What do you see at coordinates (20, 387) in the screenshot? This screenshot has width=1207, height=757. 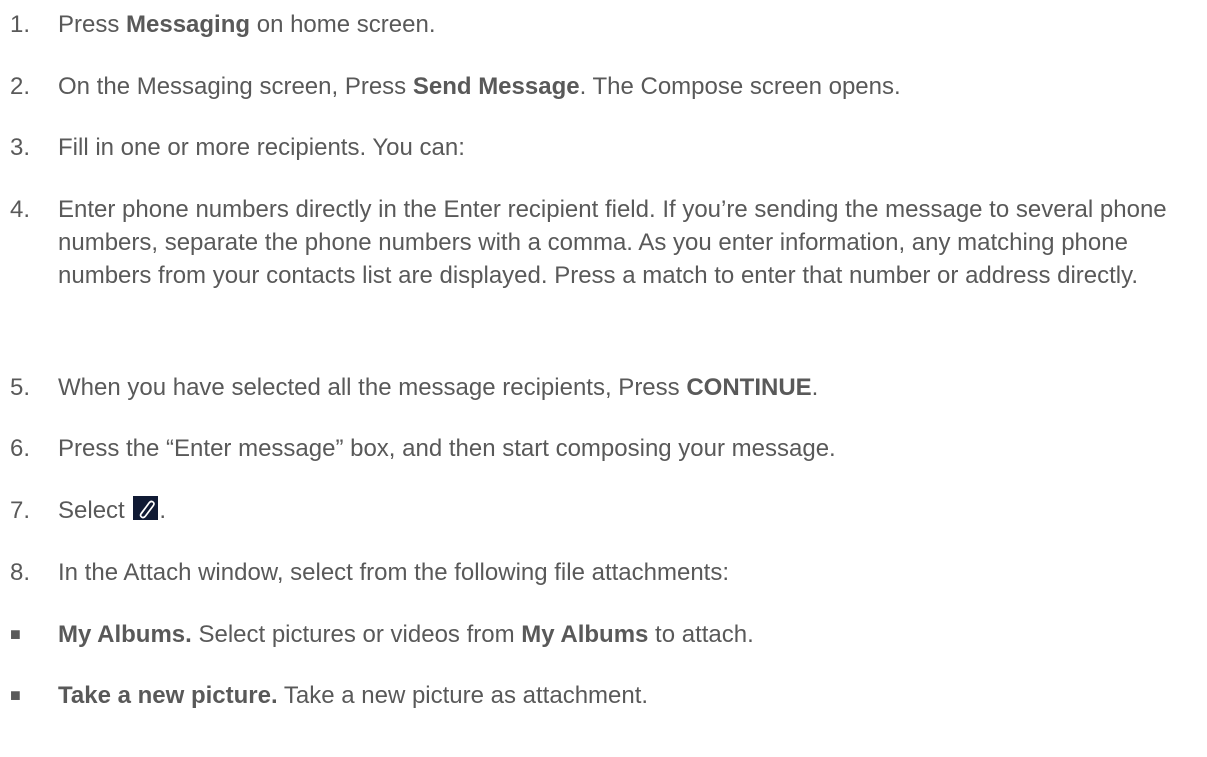 I see `step-number: 5.` at bounding box center [20, 387].